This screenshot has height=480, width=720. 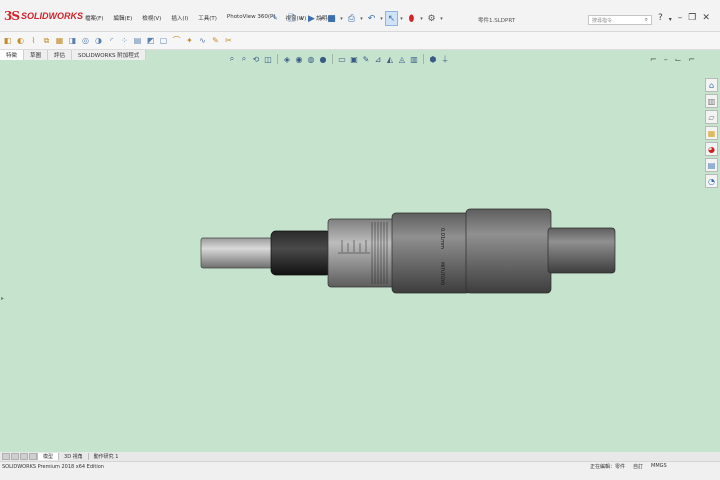 What do you see at coordinates (660, 18) in the screenshot?
I see `help-icon: ?` at bounding box center [660, 18].